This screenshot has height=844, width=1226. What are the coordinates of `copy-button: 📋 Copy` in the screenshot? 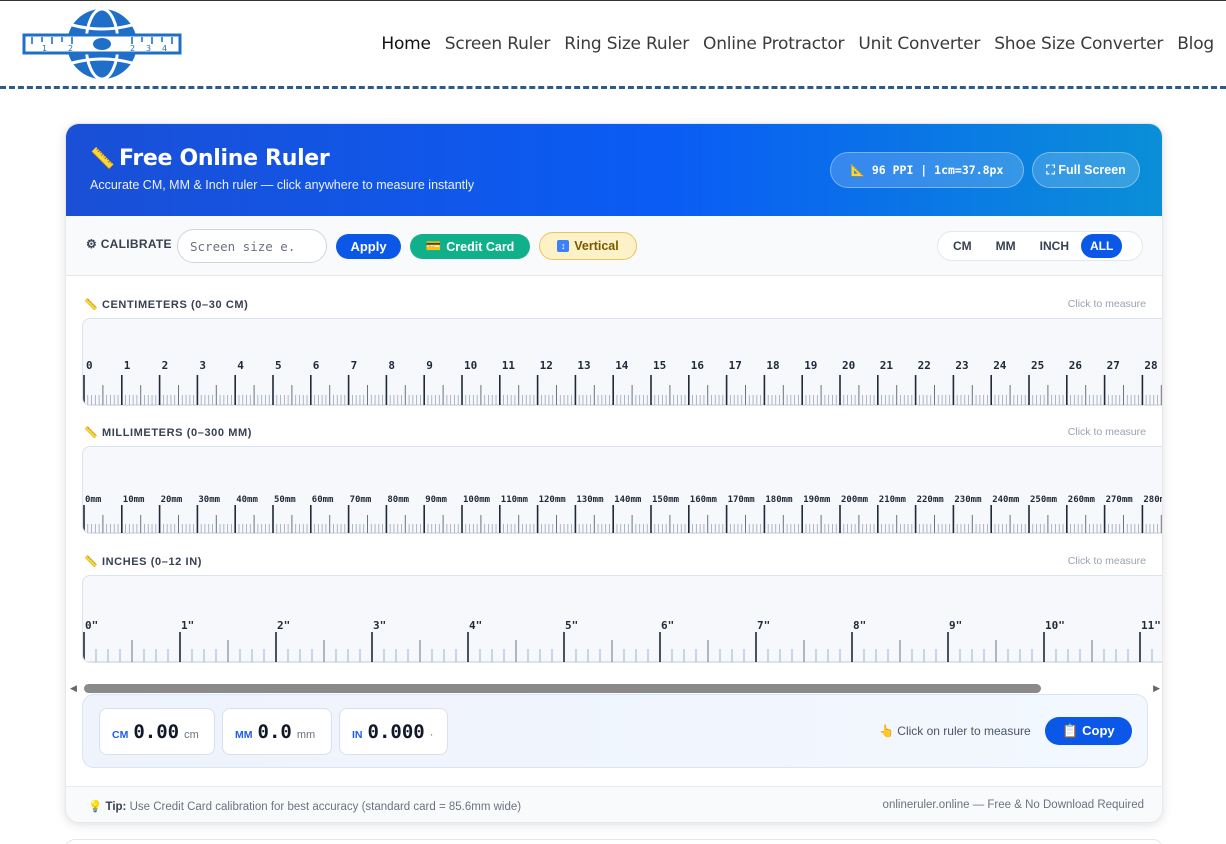 It's located at (1088, 731).